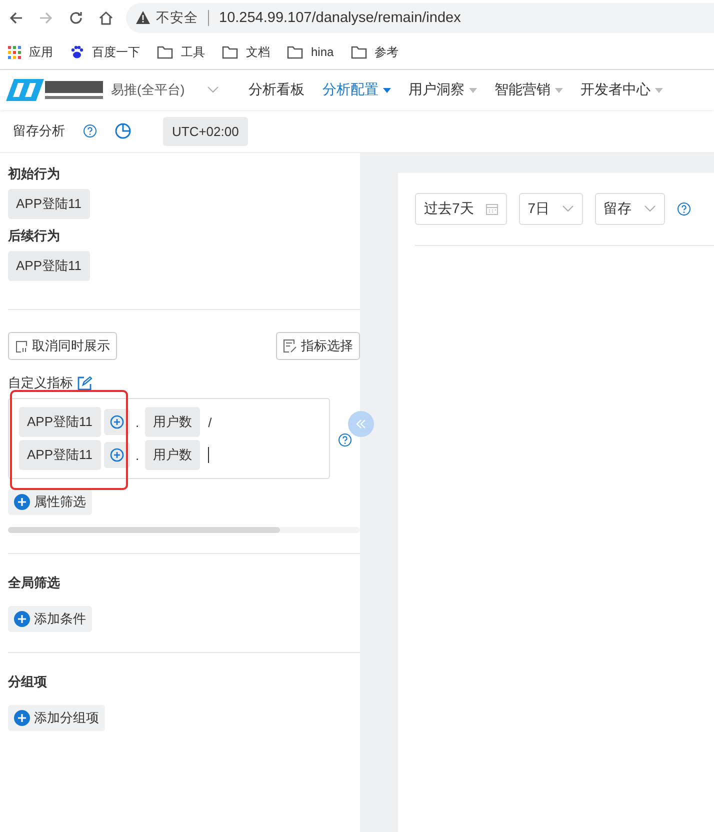 The width and height of the screenshot is (714, 832). Describe the element at coordinates (629, 209) in the screenshot. I see `metric-dropdown: 留存` at that location.